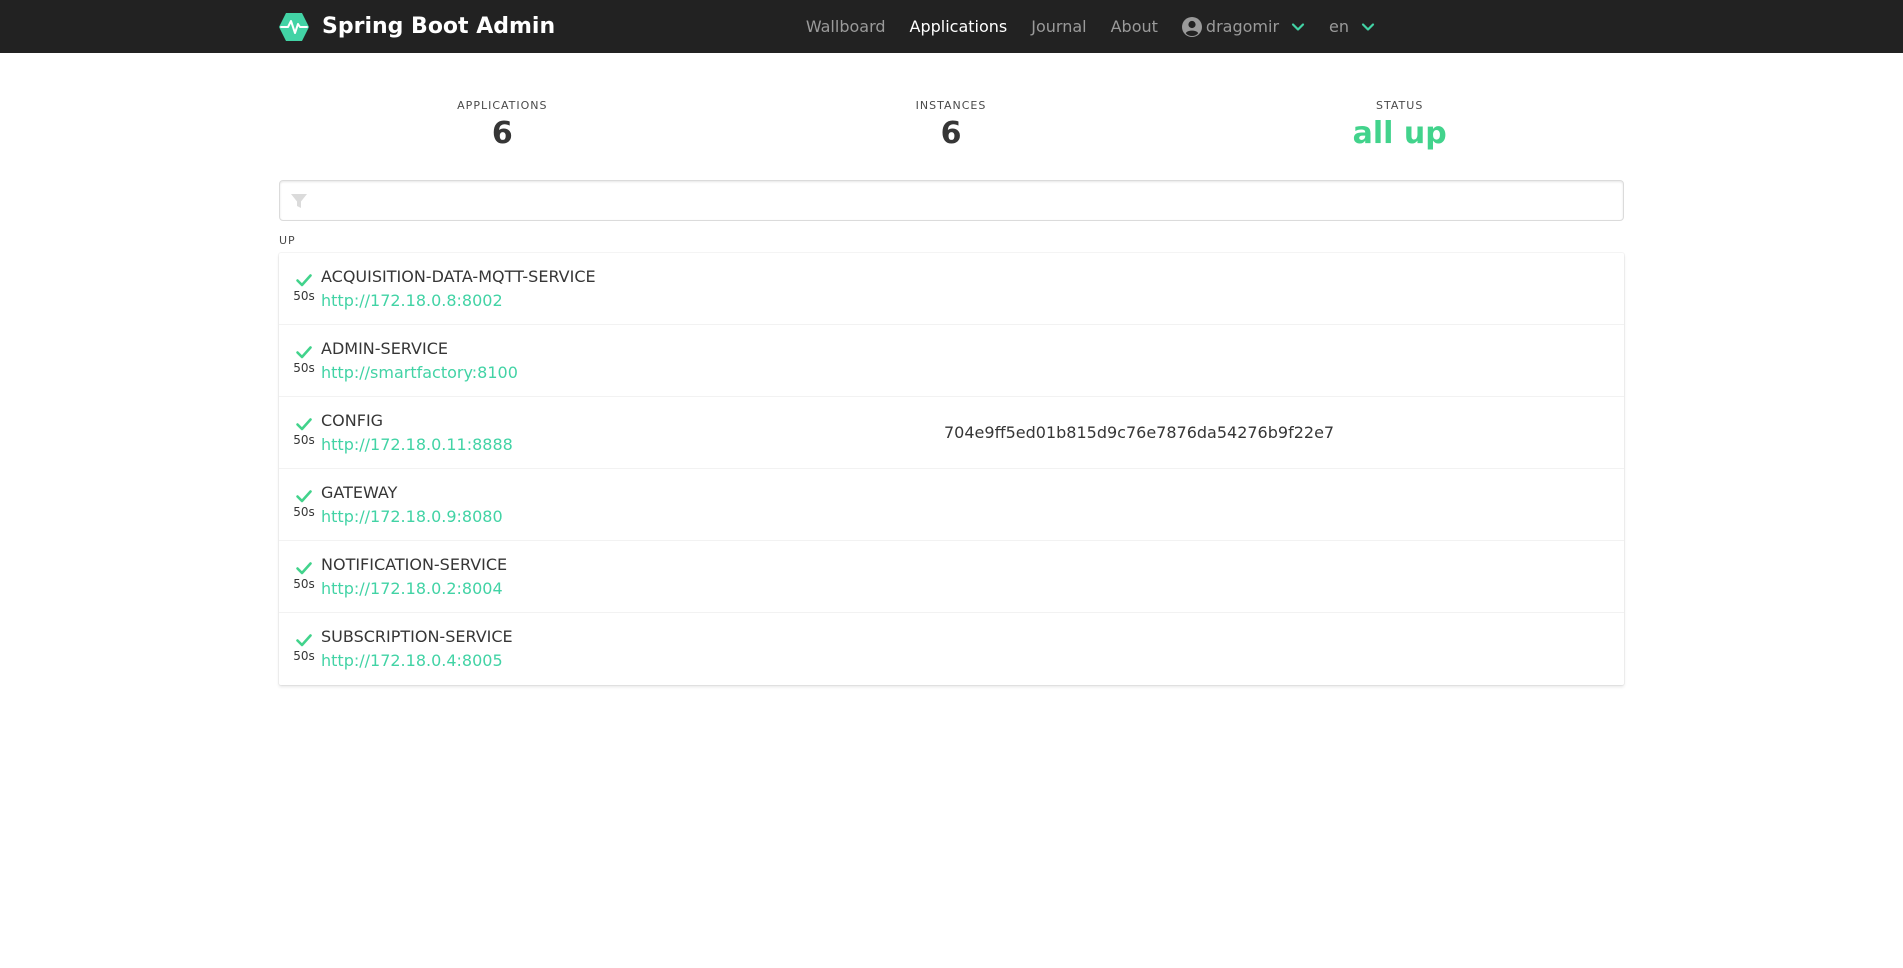 Image resolution: width=1903 pixels, height=968 pixels. I want to click on application-url: http://172.18.0.9:8080, so click(412, 517).